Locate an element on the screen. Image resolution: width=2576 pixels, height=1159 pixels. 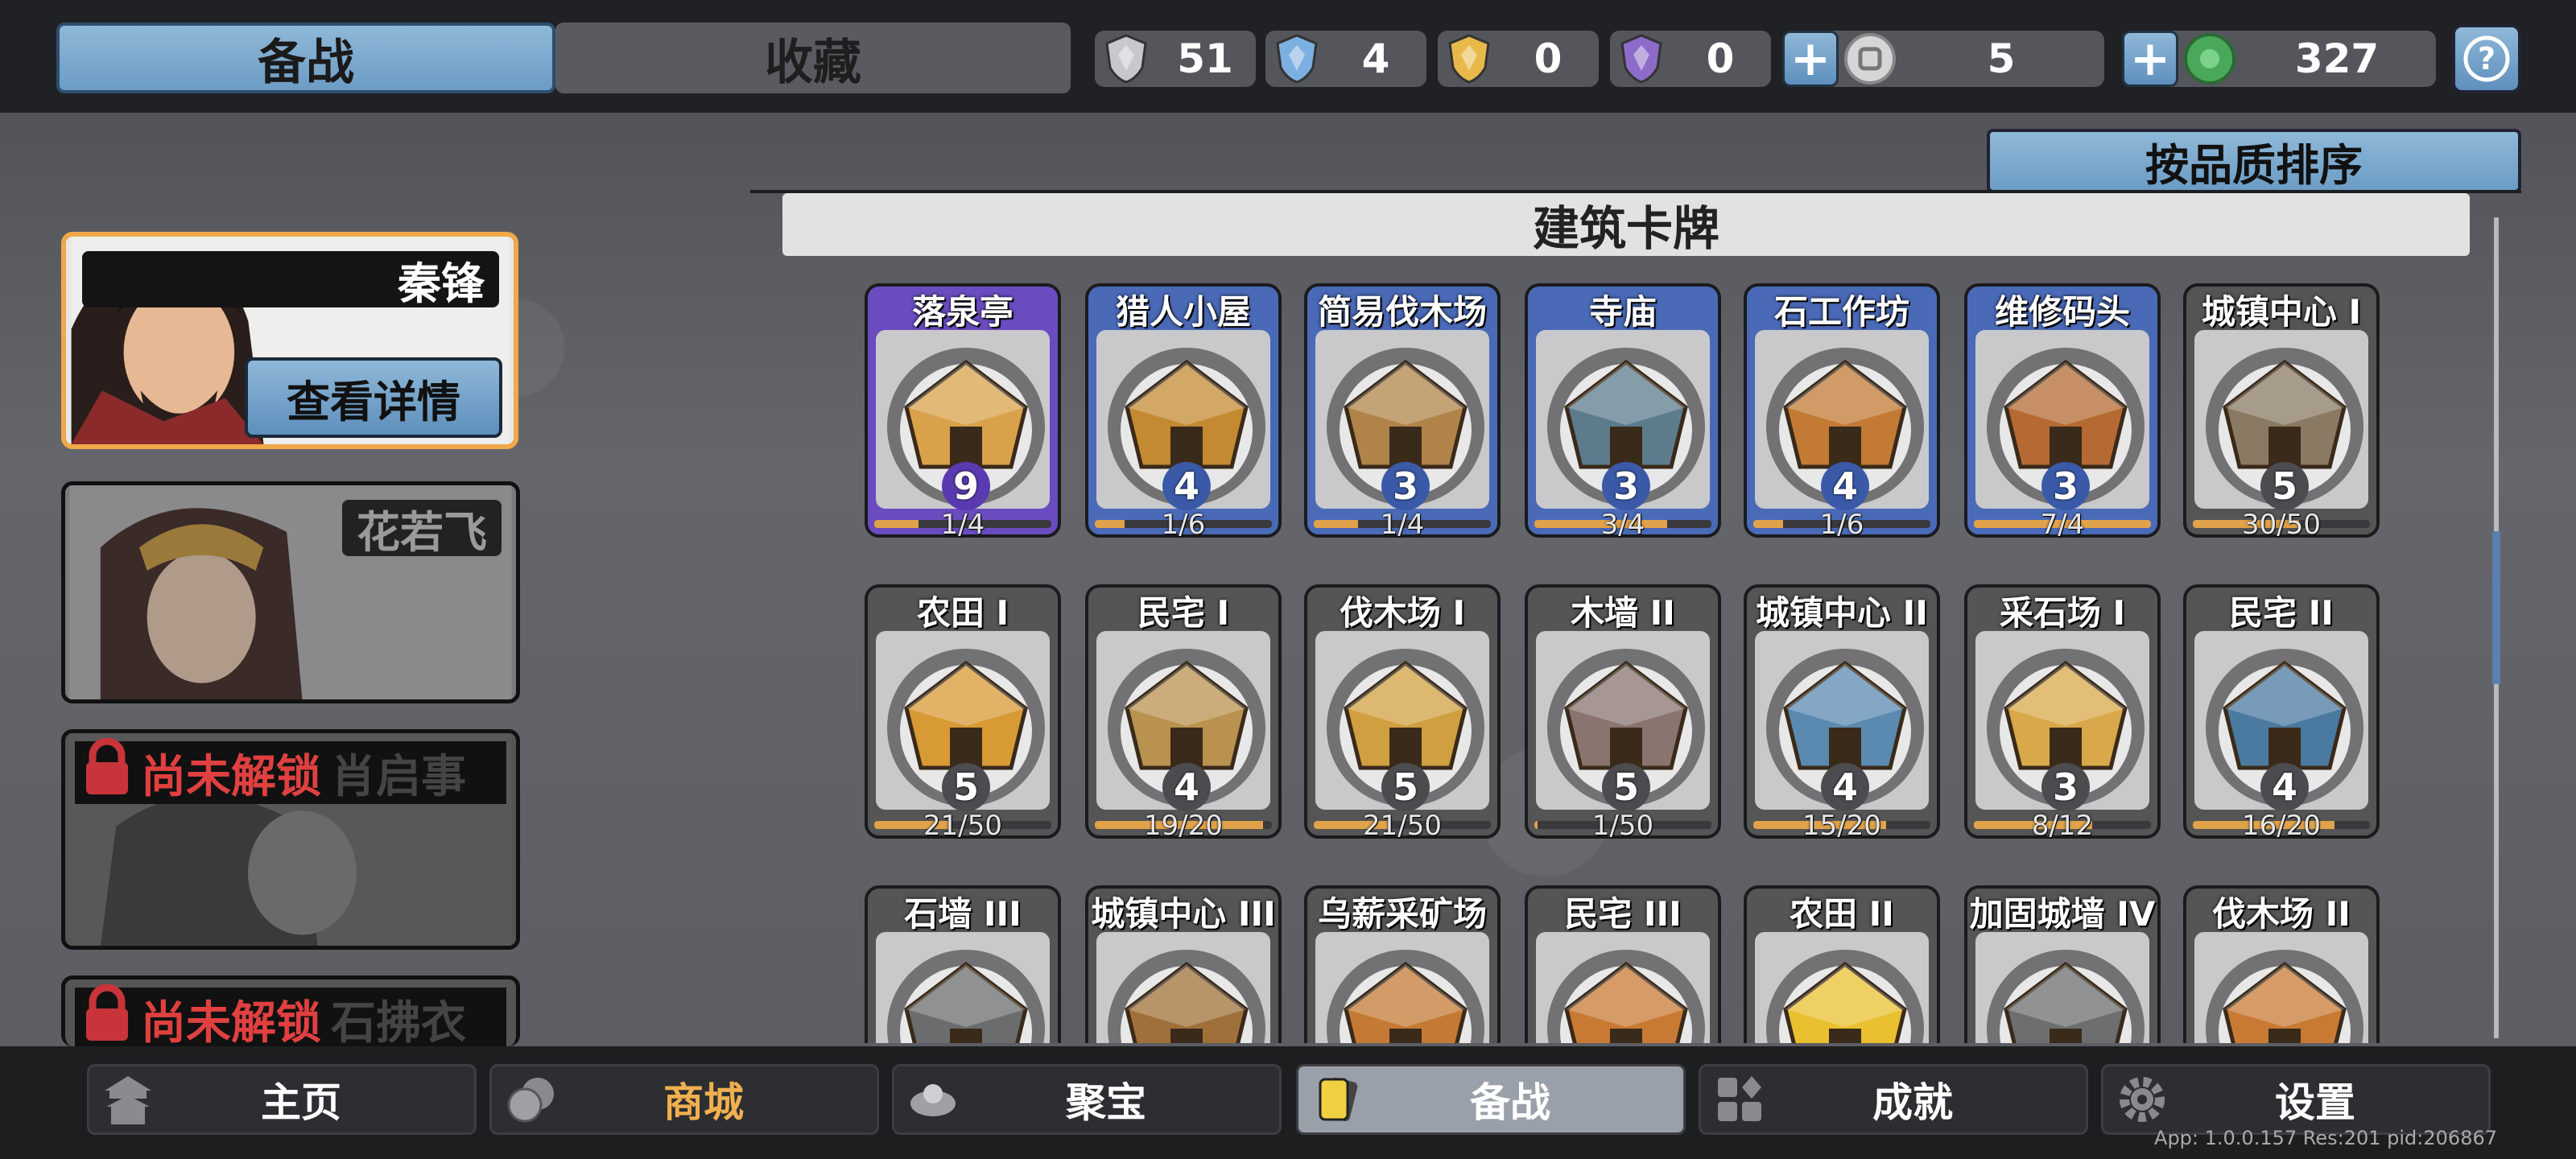
jade-value: 327 is located at coordinates (2337, 58).